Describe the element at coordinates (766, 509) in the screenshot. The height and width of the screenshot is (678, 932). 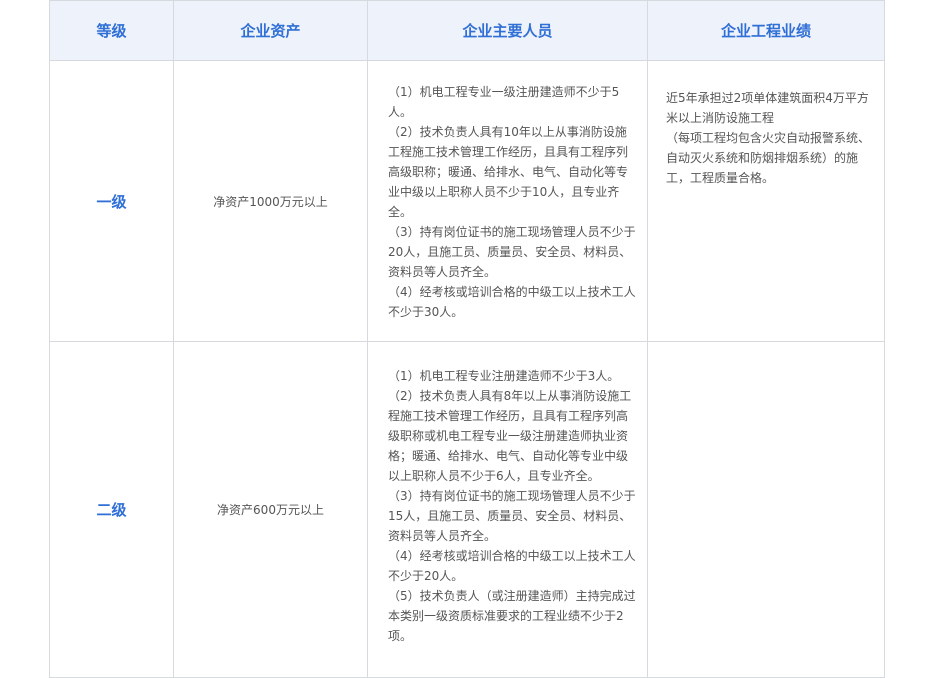
I see `performance-cell` at that location.